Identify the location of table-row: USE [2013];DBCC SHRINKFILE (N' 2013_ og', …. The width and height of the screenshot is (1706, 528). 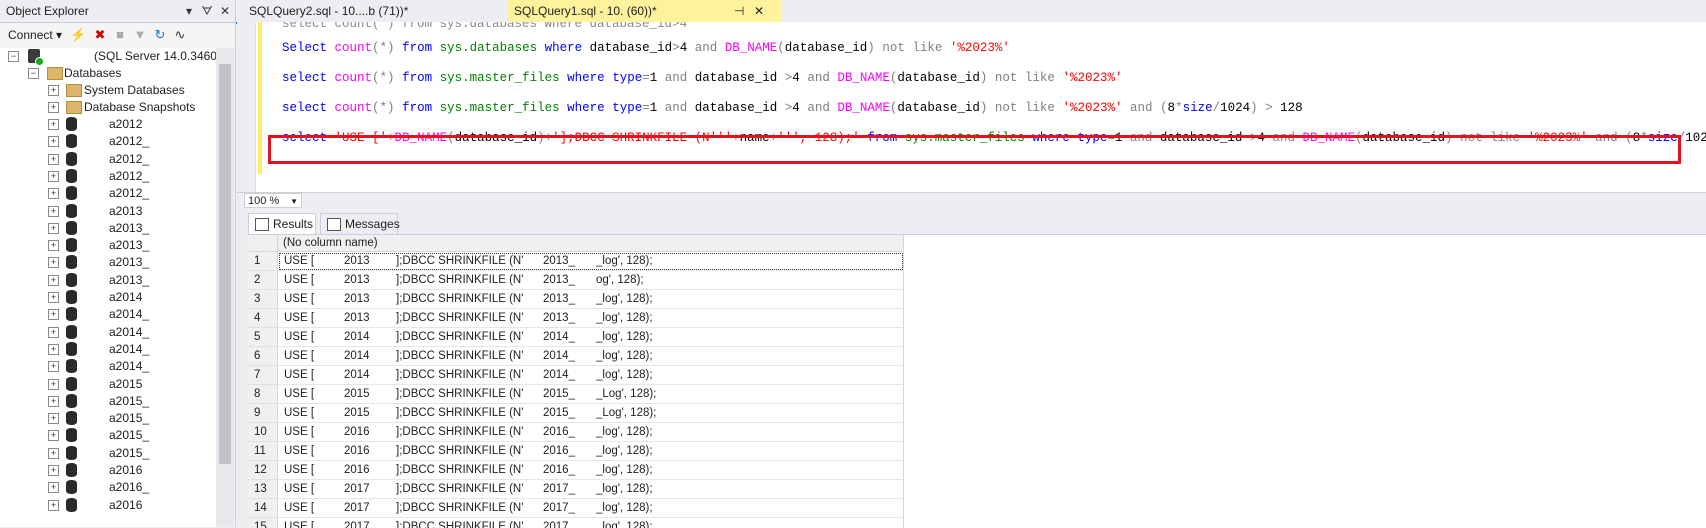
(591, 280).